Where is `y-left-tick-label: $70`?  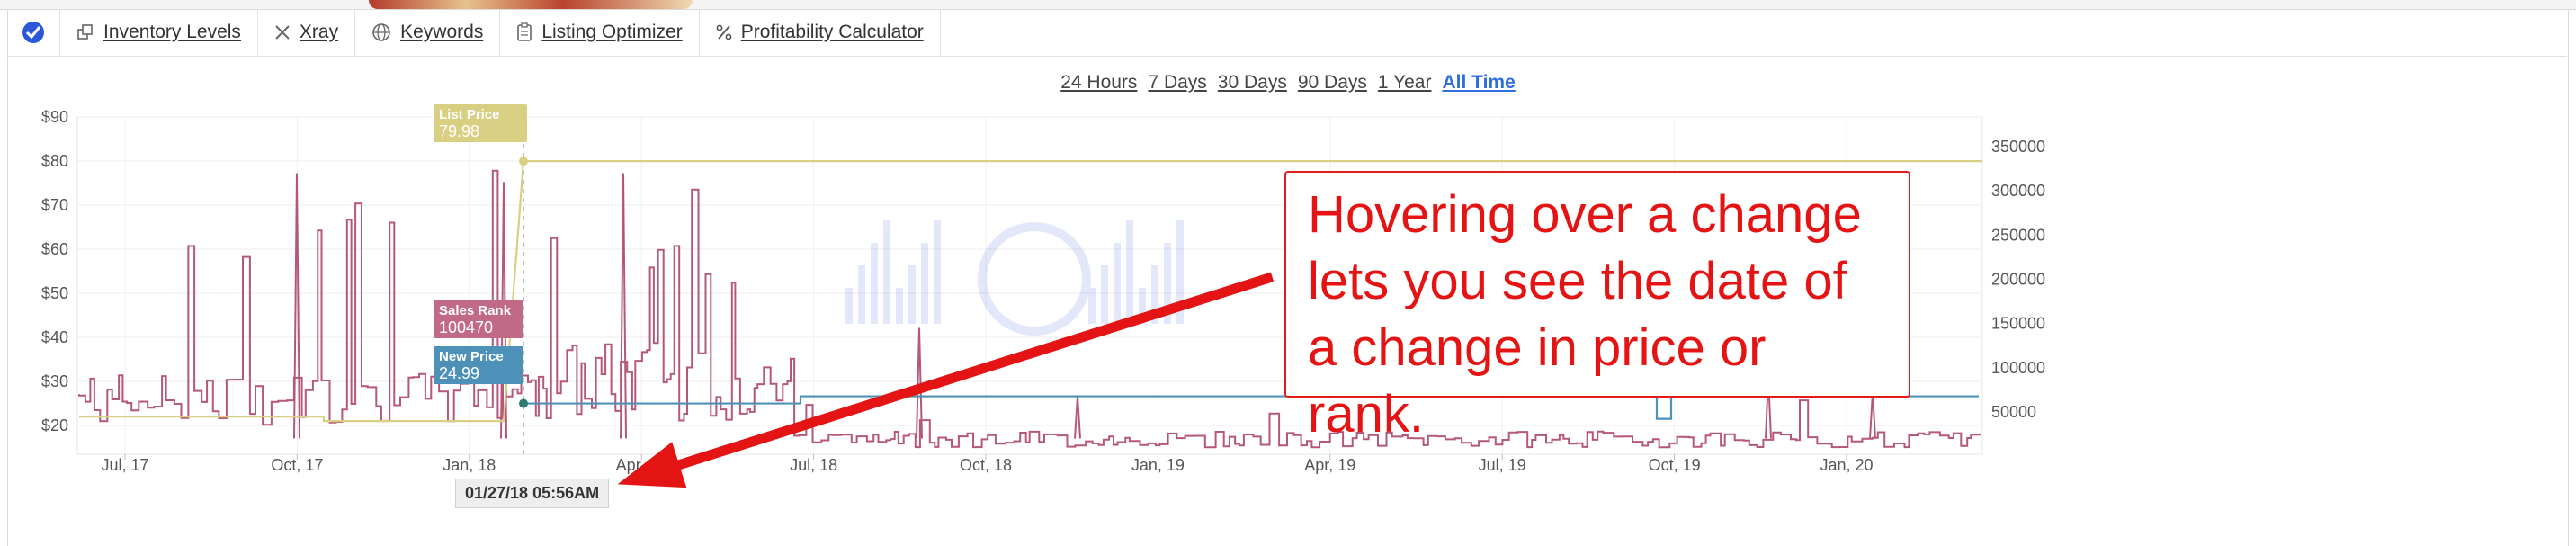
y-left-tick-label: $70 is located at coordinates (54, 205).